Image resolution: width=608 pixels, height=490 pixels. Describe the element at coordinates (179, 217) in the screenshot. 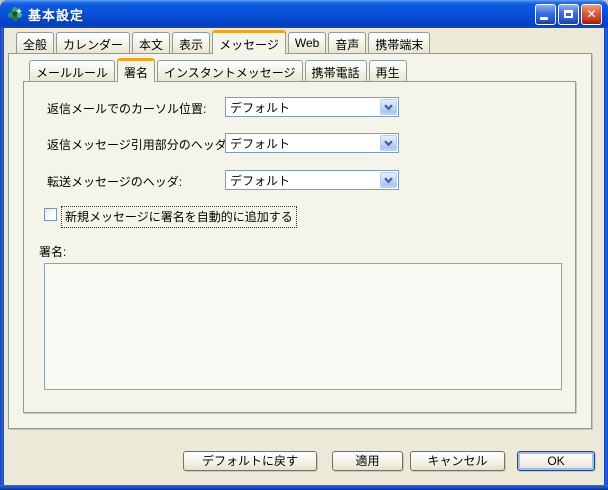

I see `auto-signature-label: 新規メッセージに署名を自動的に追加する` at that location.